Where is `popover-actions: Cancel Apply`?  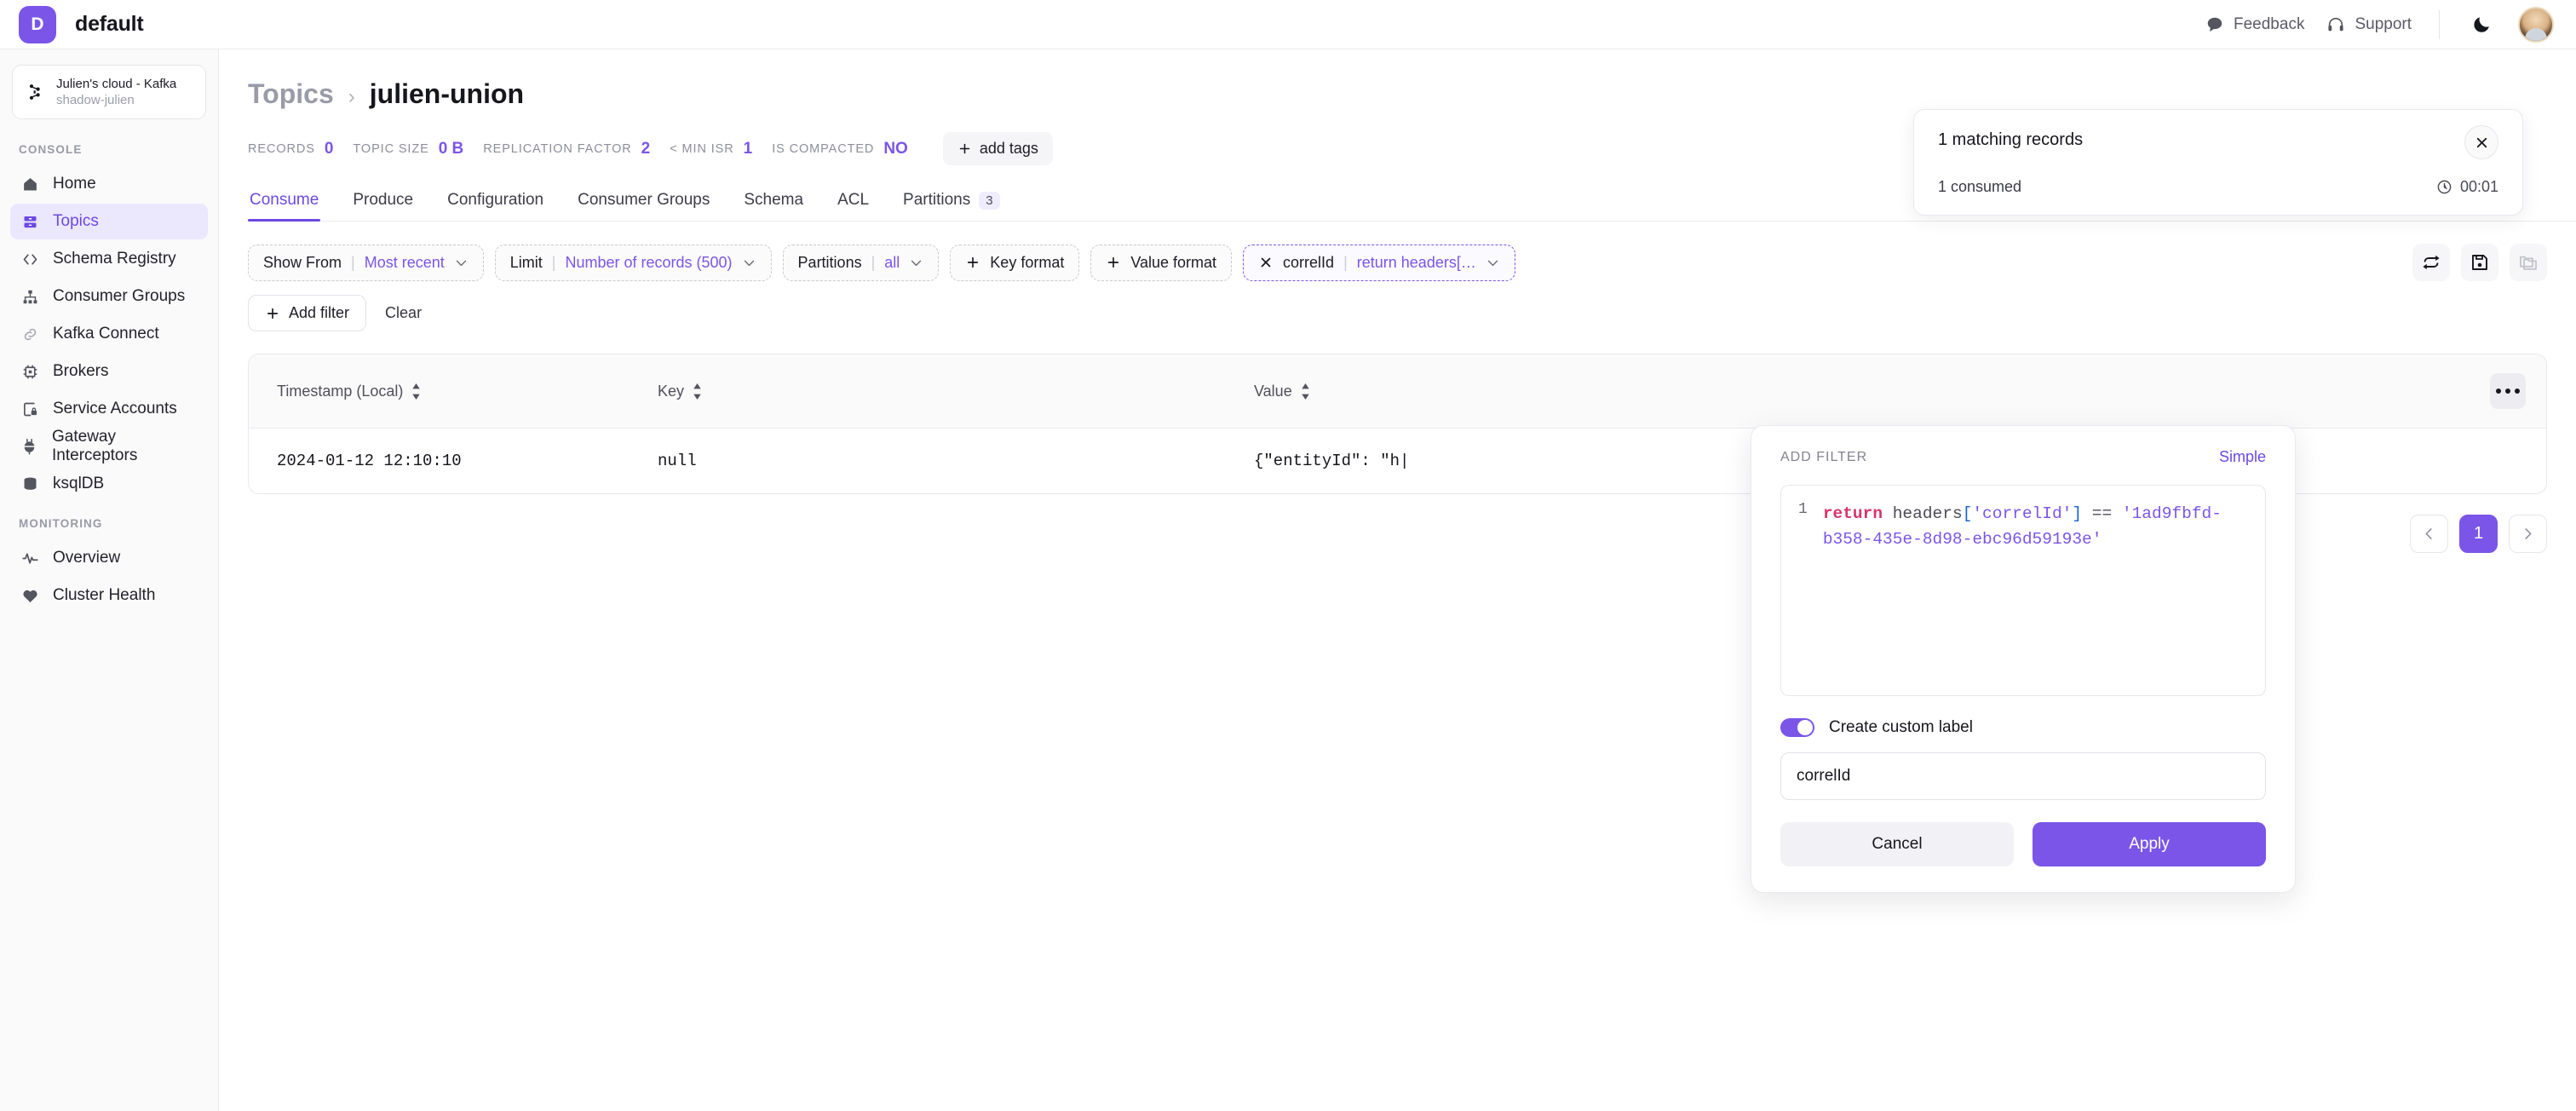
popover-actions: Cancel Apply is located at coordinates (2023, 844).